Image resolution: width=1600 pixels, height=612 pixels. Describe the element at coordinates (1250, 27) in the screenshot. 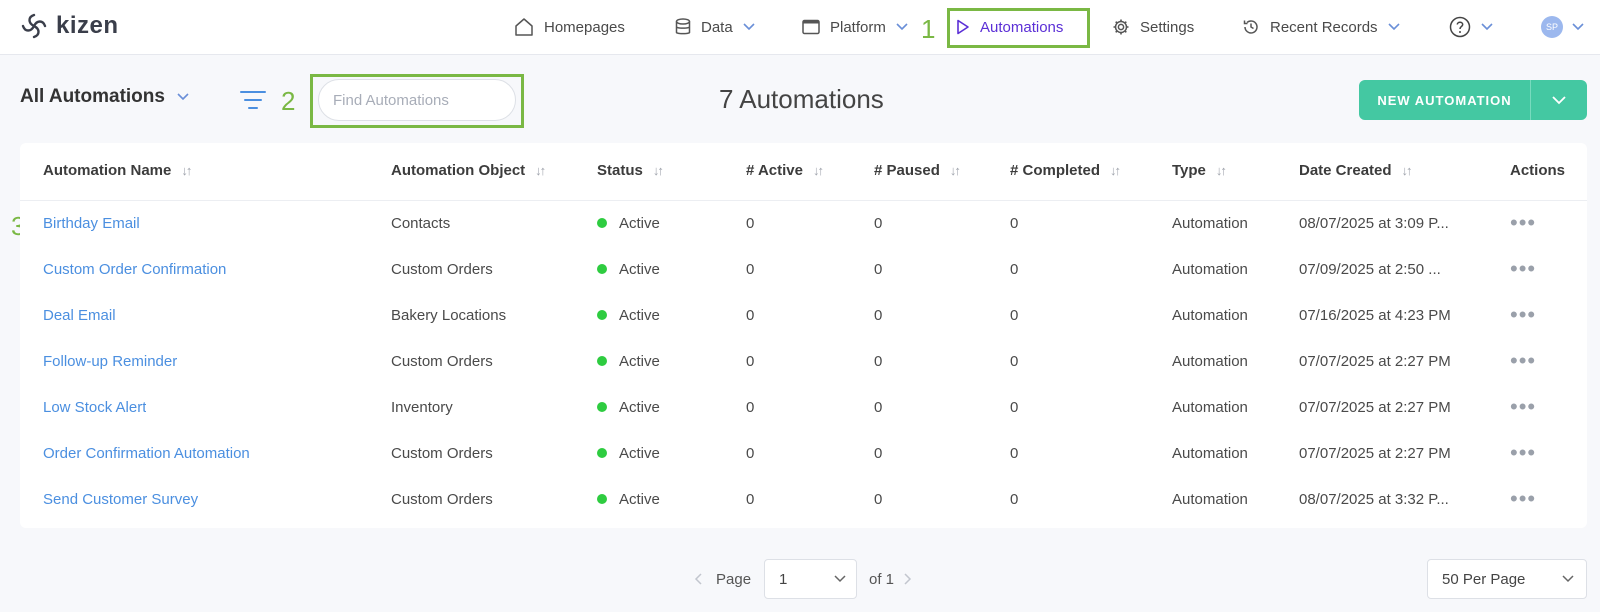

I see `history-icon` at that location.